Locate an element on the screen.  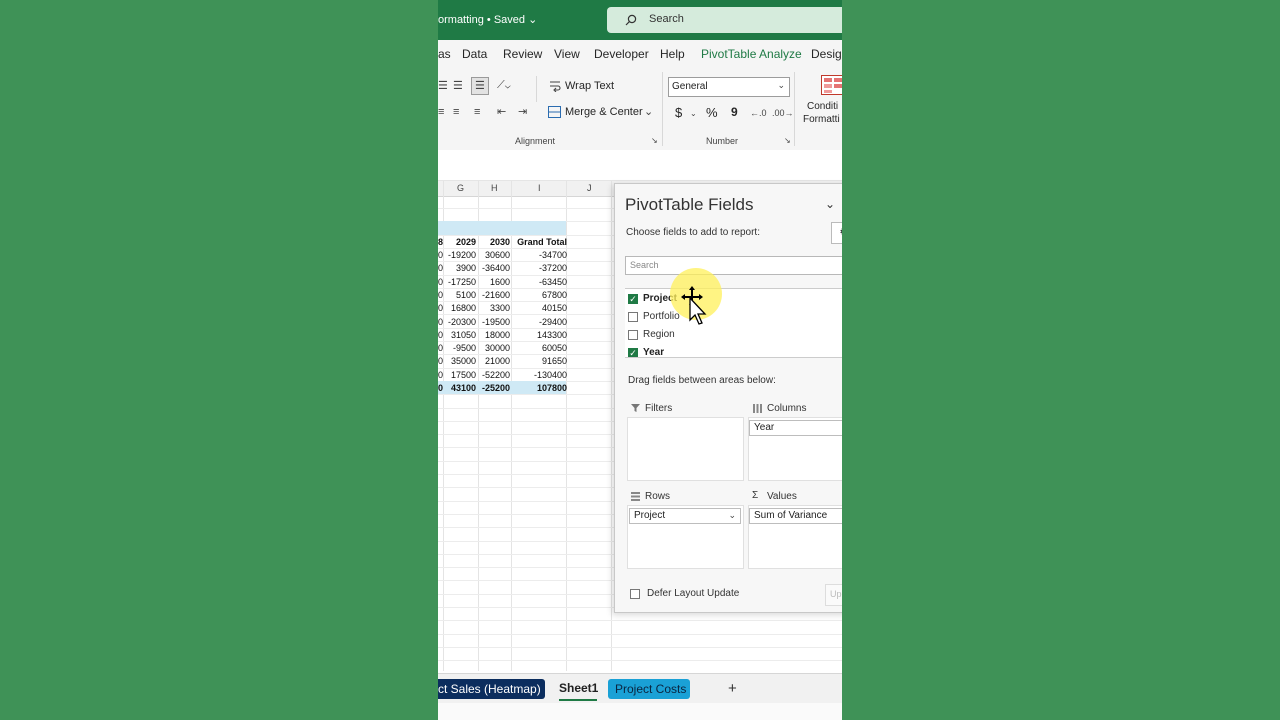
pivot-value-cell: 30600 is located at coordinates (494, 255).